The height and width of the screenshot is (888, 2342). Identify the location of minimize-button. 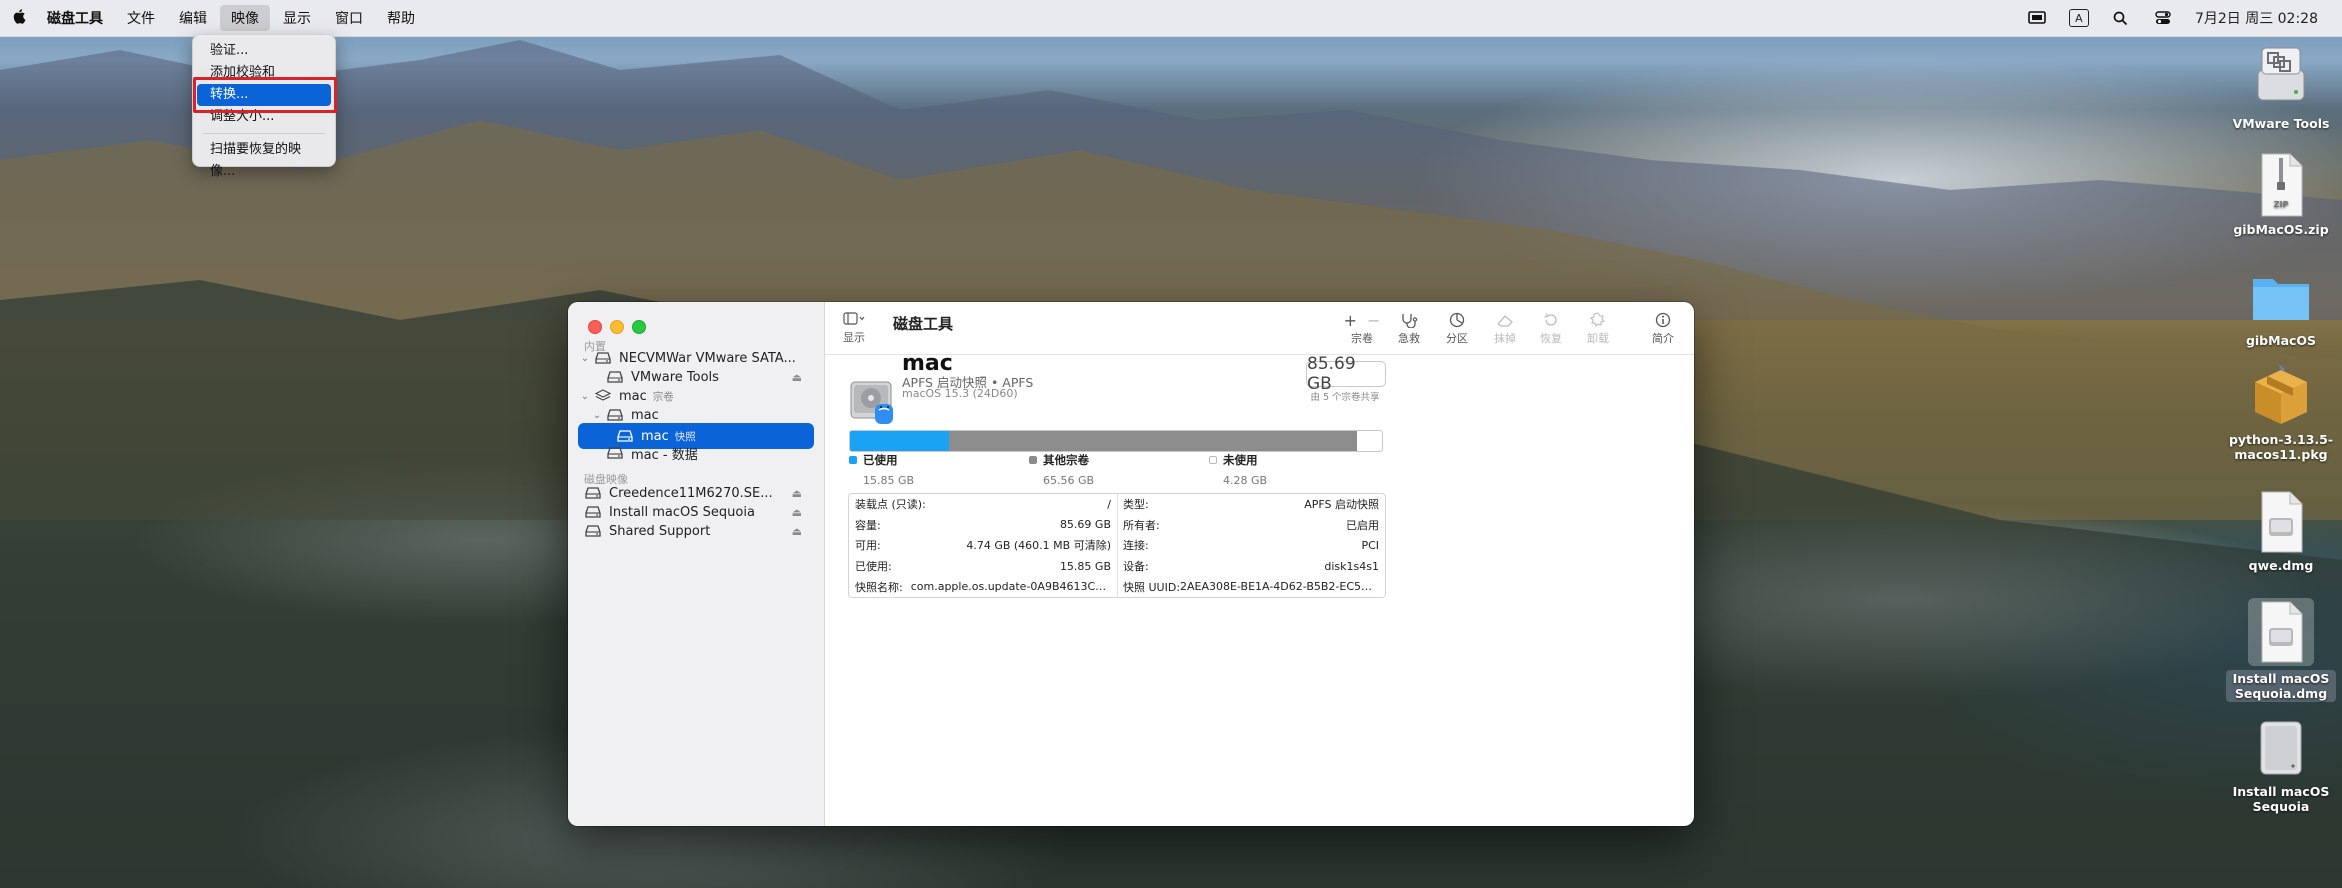
(617, 327).